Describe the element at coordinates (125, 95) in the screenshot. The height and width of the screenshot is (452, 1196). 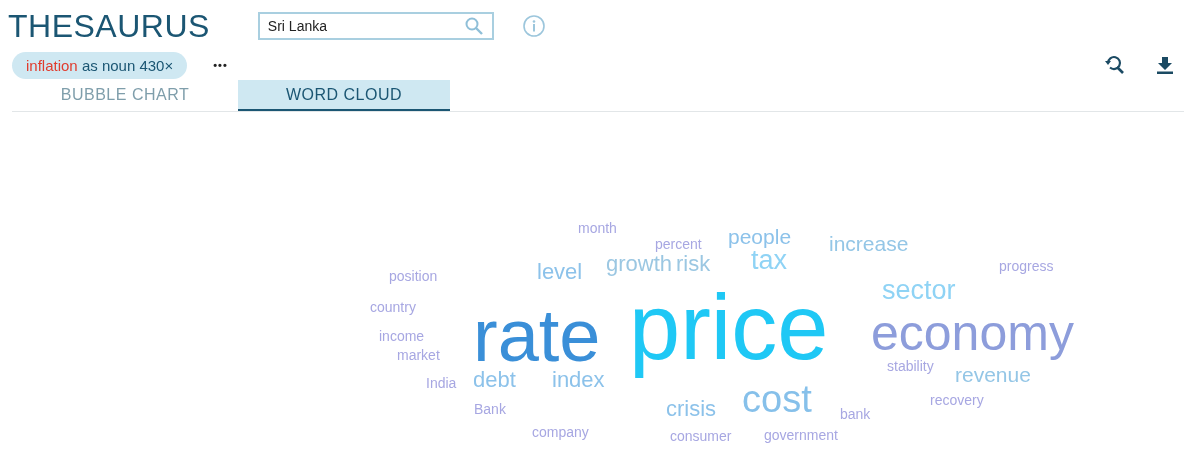
I see `view-tab: BUBBLE CHART` at that location.